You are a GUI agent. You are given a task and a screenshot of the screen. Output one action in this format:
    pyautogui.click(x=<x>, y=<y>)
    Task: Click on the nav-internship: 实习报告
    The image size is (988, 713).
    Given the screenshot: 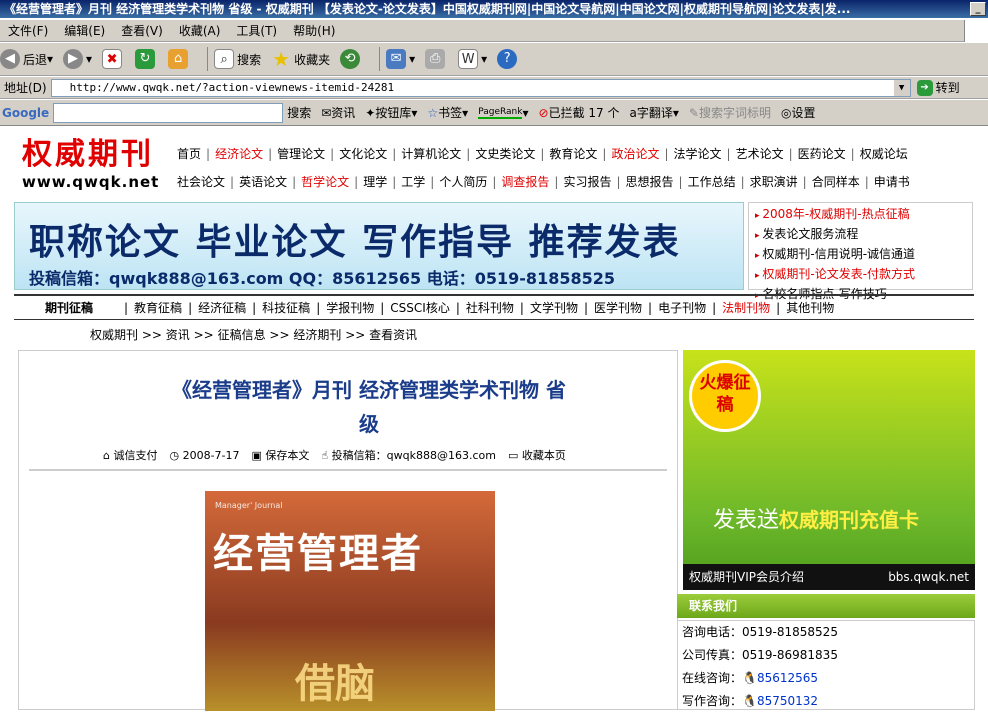 What is the action you would take?
    pyautogui.click(x=587, y=182)
    